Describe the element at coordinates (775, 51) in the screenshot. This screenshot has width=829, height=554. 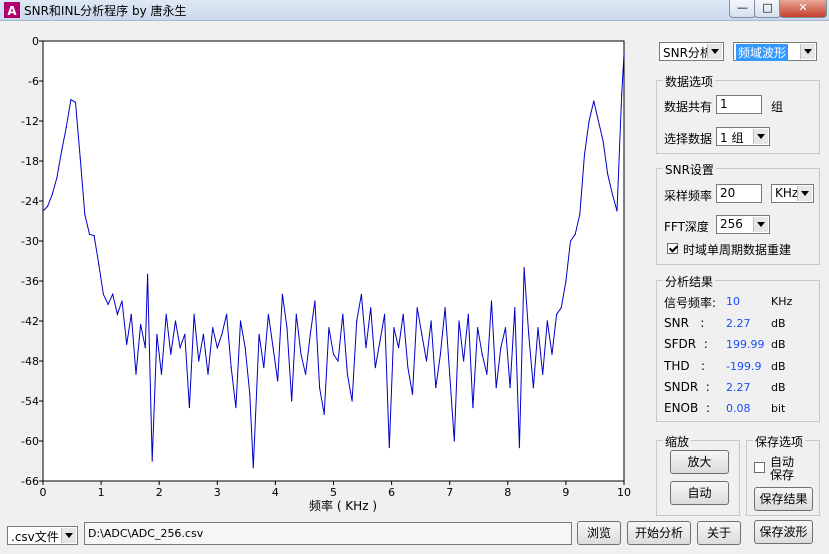
I see `view-select: 频域波形` at that location.